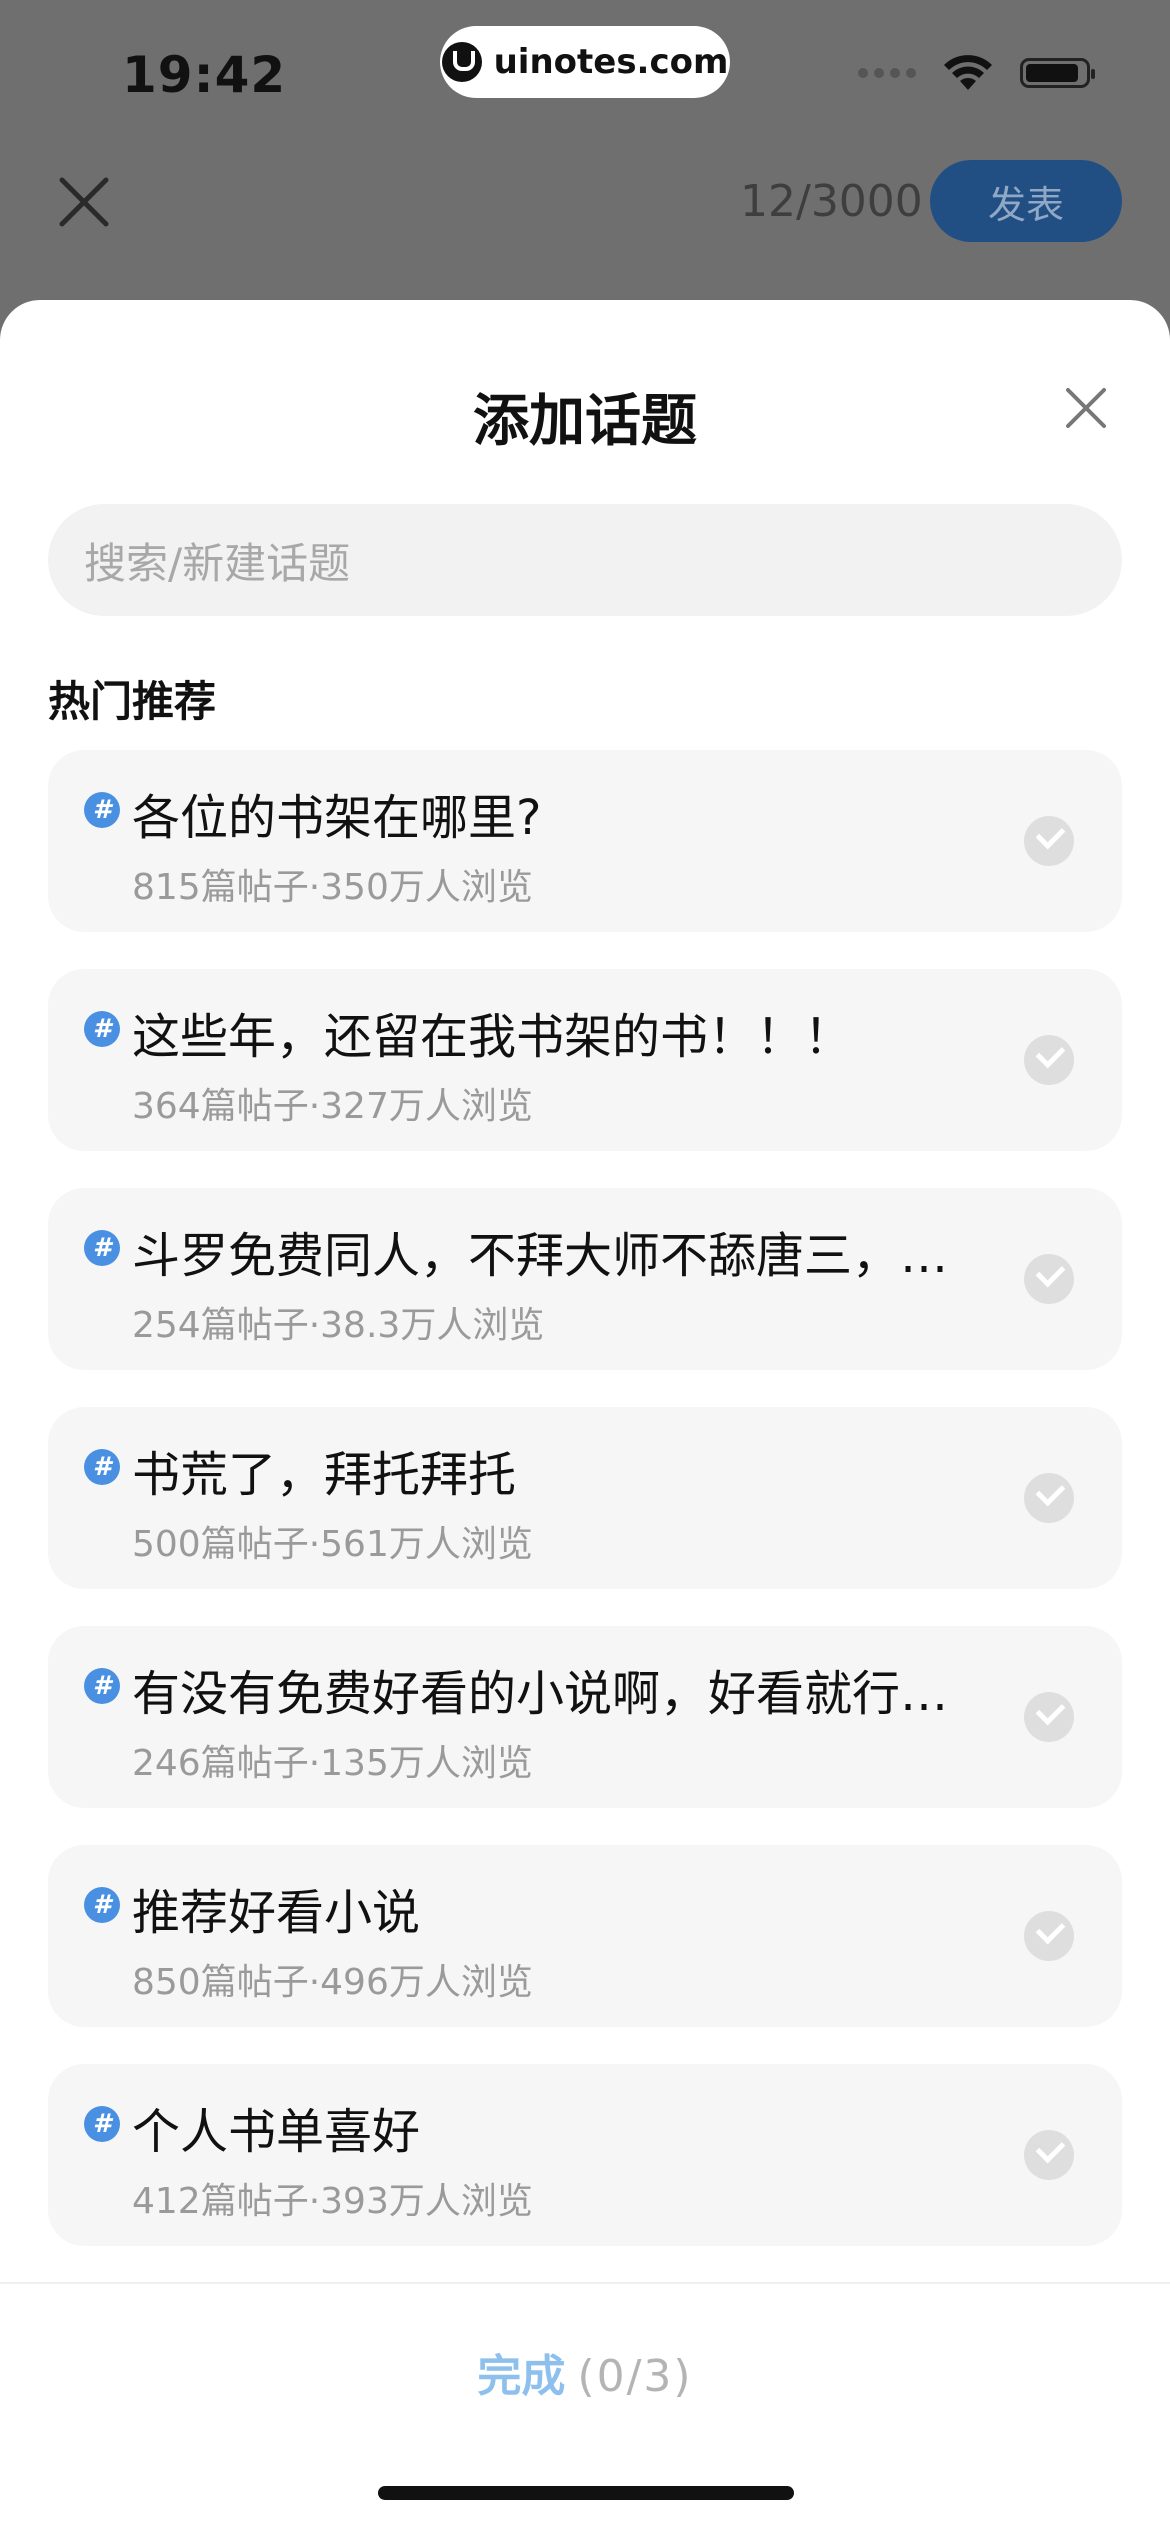  What do you see at coordinates (324, 1475) in the screenshot?
I see `topic-title: 书荒了，拜托拜托` at bounding box center [324, 1475].